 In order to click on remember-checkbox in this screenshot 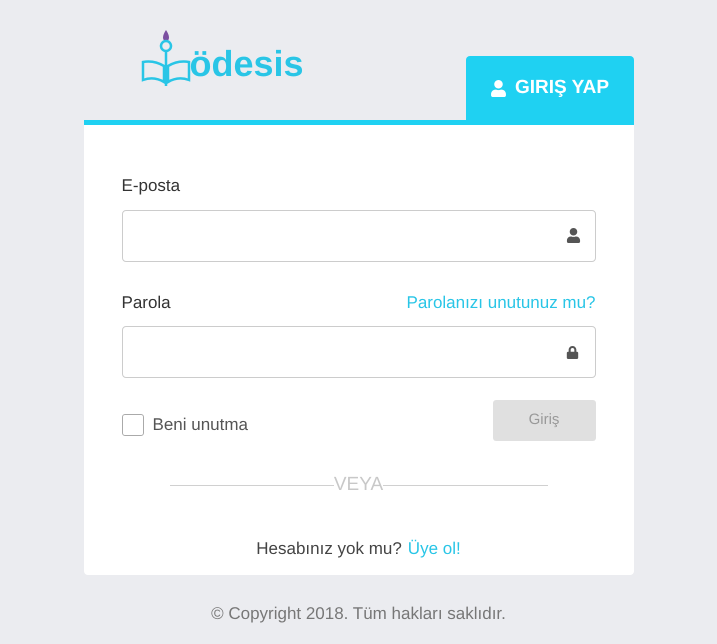, I will do `click(133, 425)`.